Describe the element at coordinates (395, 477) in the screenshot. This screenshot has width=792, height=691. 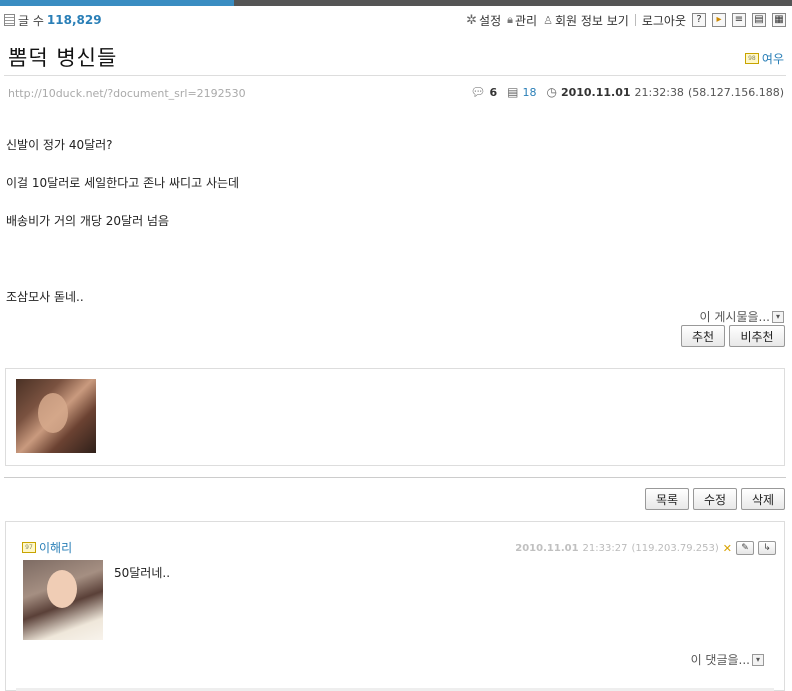
I see `actions-divider` at that location.